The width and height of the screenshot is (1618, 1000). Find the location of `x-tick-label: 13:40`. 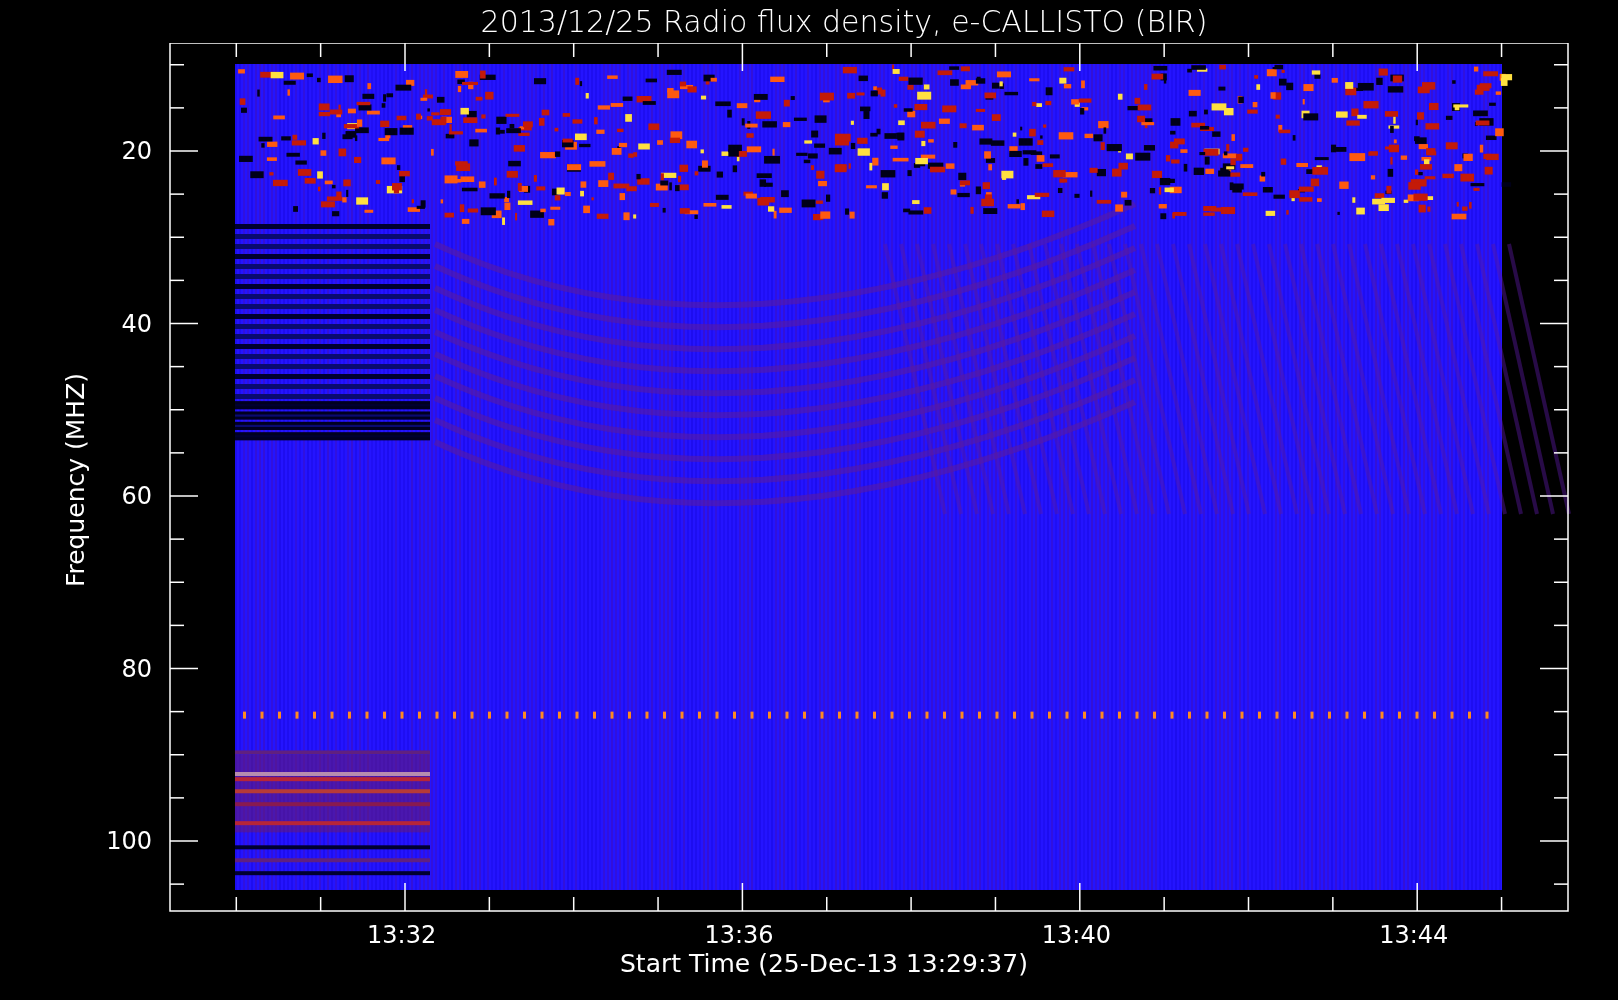

x-tick-label: 13:40 is located at coordinates (1076, 935).